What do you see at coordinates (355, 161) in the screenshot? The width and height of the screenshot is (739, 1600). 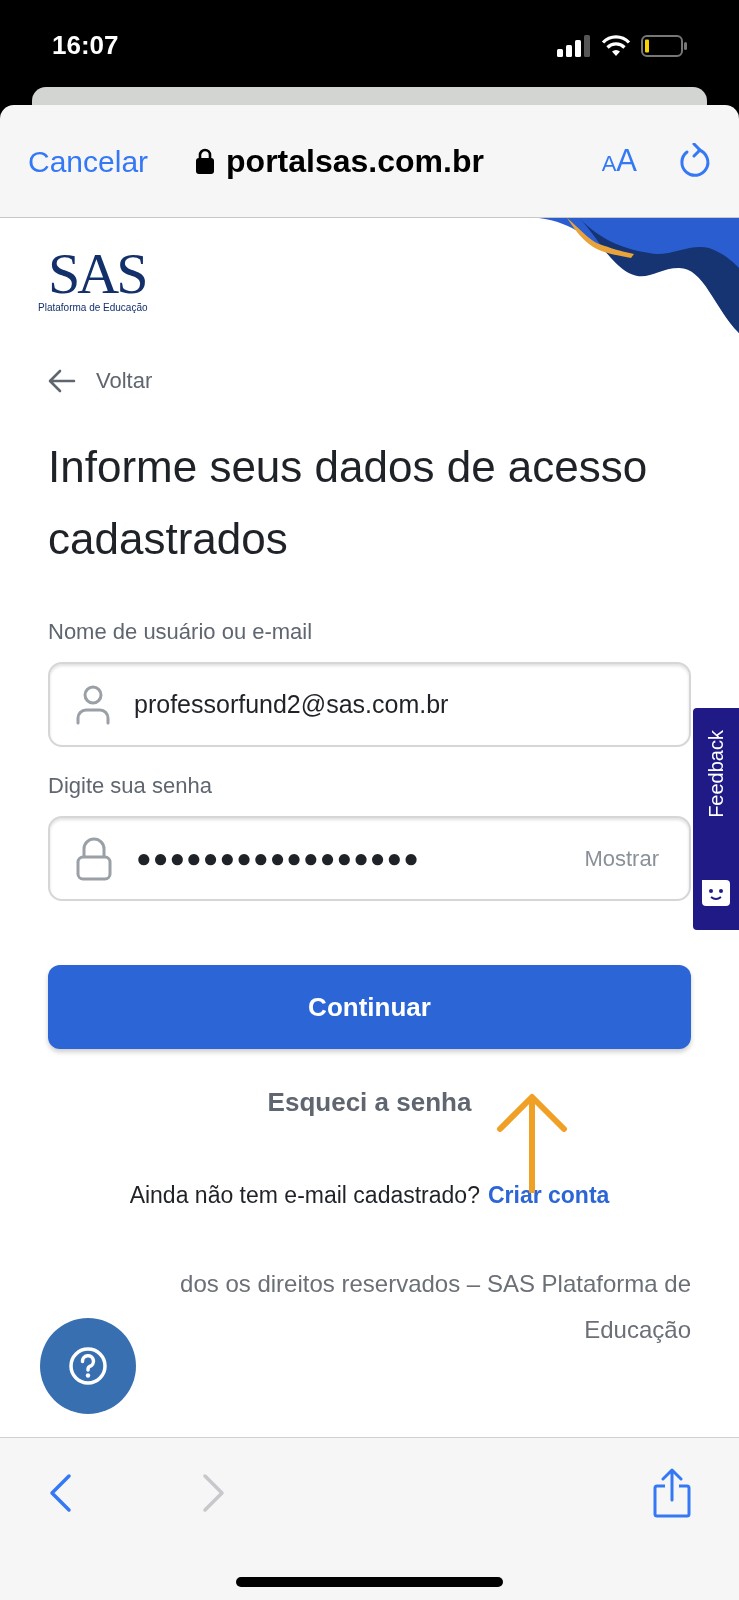 I see `url-text: portalsas.com.br` at bounding box center [355, 161].